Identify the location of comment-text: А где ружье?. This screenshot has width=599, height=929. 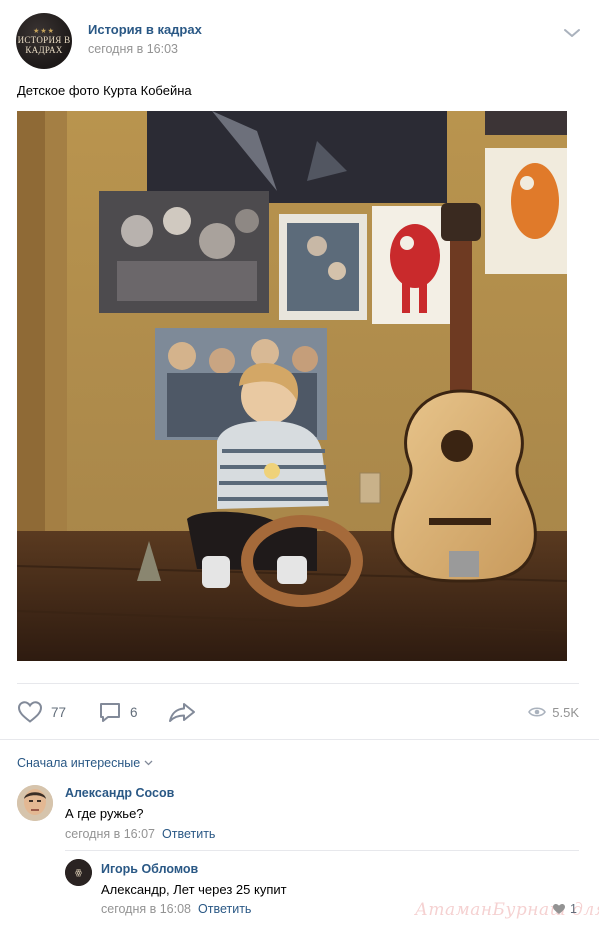
(104, 813).